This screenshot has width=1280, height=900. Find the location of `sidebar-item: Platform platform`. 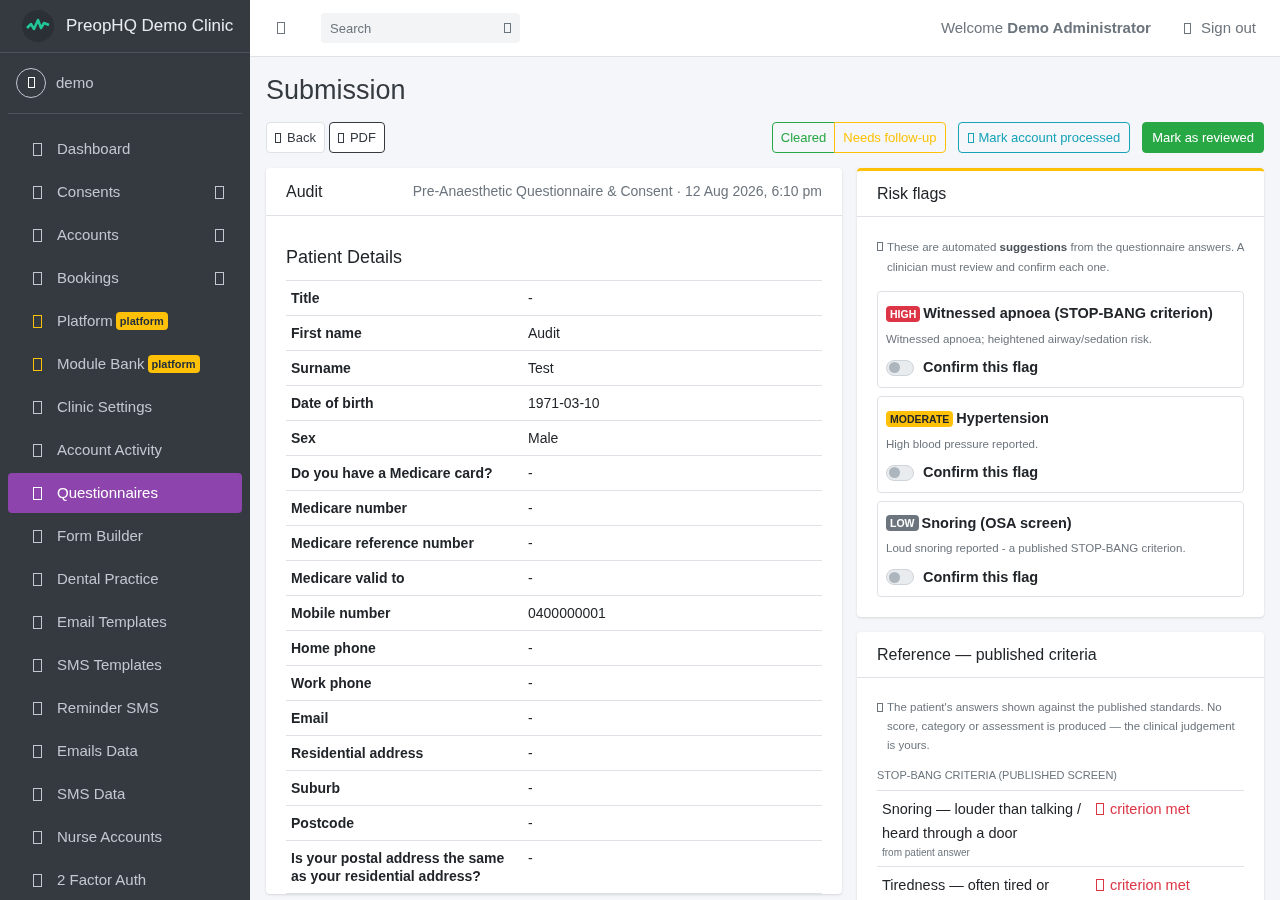

sidebar-item: Platform platform is located at coordinates (125, 321).